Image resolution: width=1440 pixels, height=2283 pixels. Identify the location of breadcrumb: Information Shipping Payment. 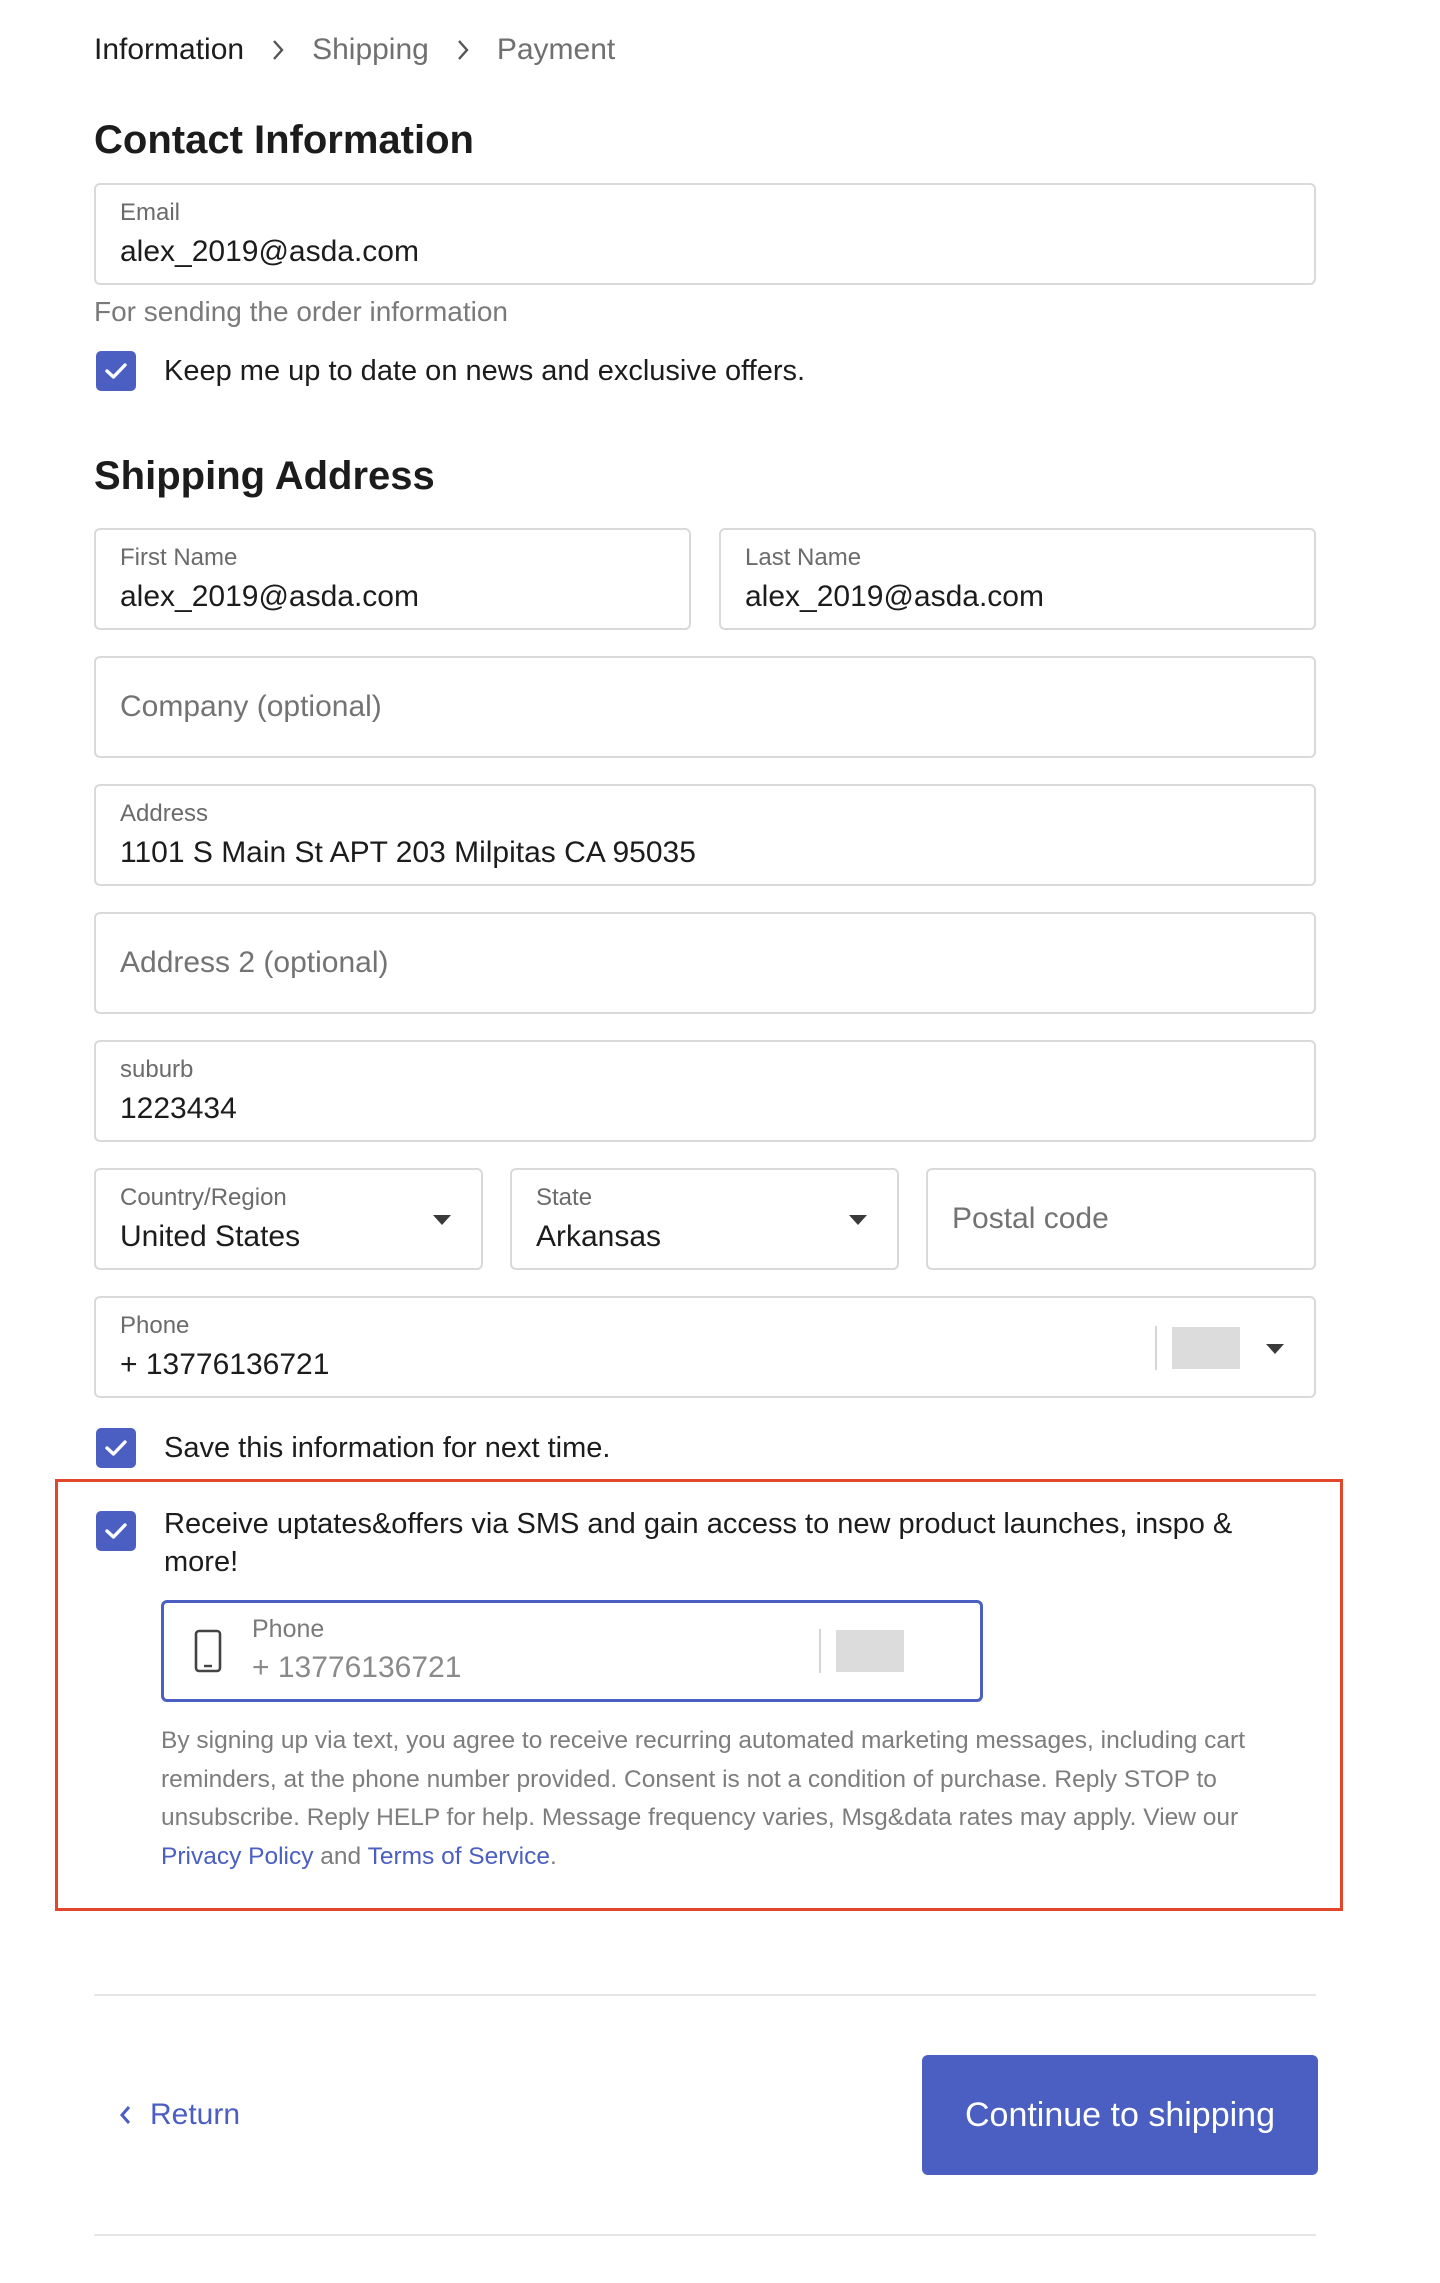
(354, 50).